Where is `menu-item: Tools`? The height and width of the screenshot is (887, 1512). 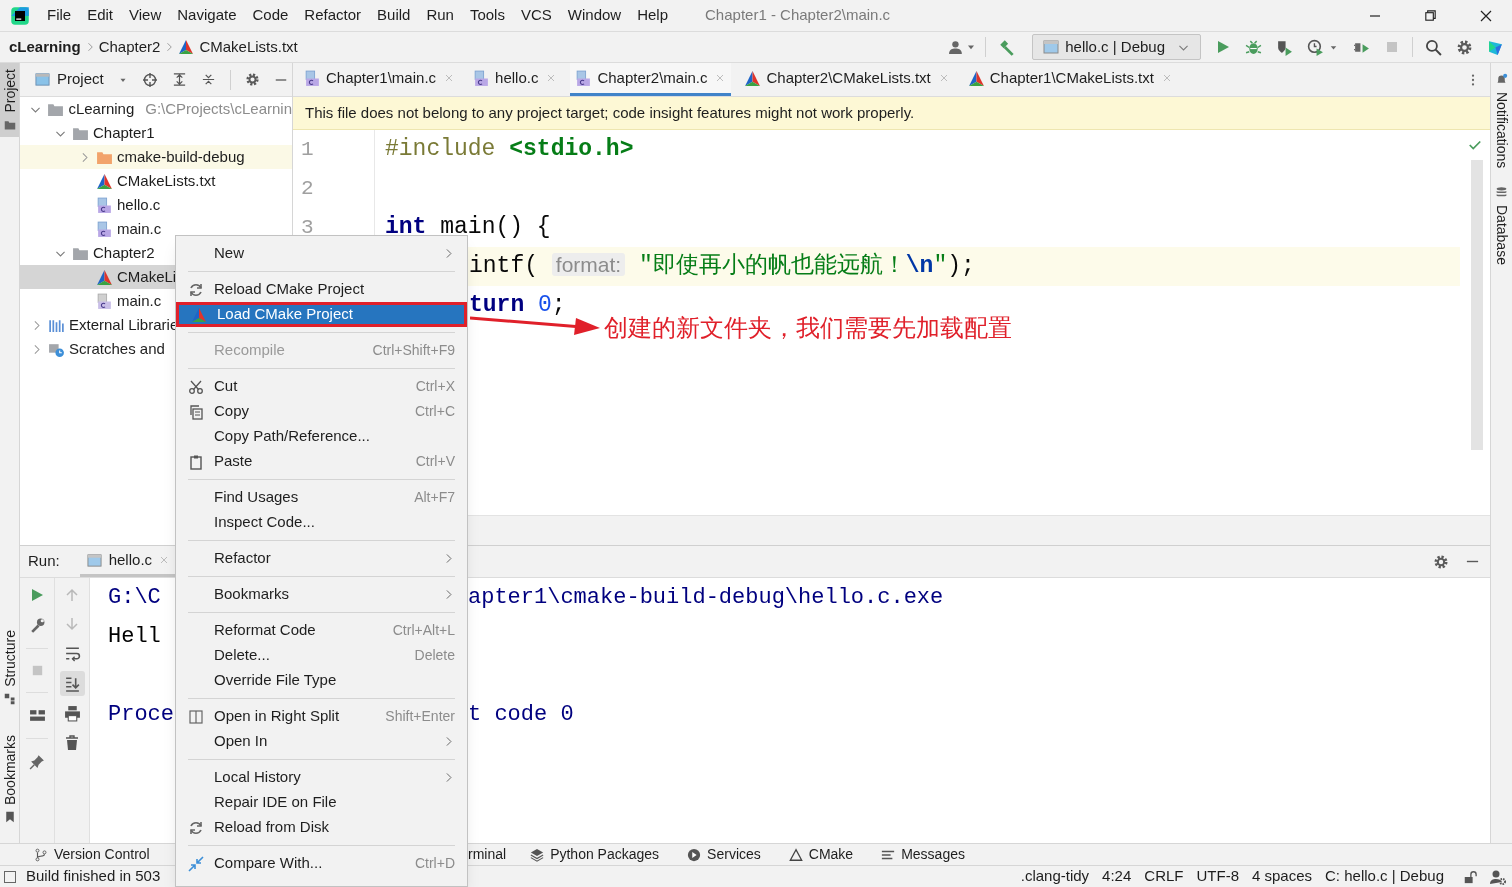 menu-item: Tools is located at coordinates (487, 15).